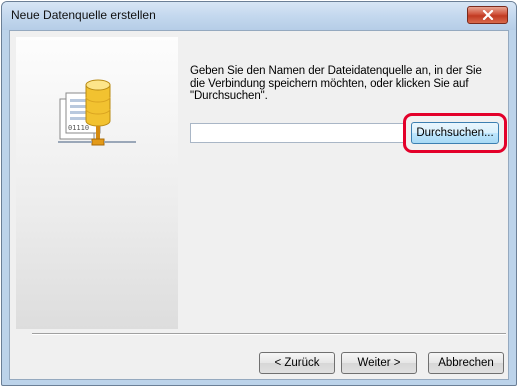  What do you see at coordinates (259, 16) in the screenshot?
I see `title-bar: Neue Datenquelle erstellen` at bounding box center [259, 16].